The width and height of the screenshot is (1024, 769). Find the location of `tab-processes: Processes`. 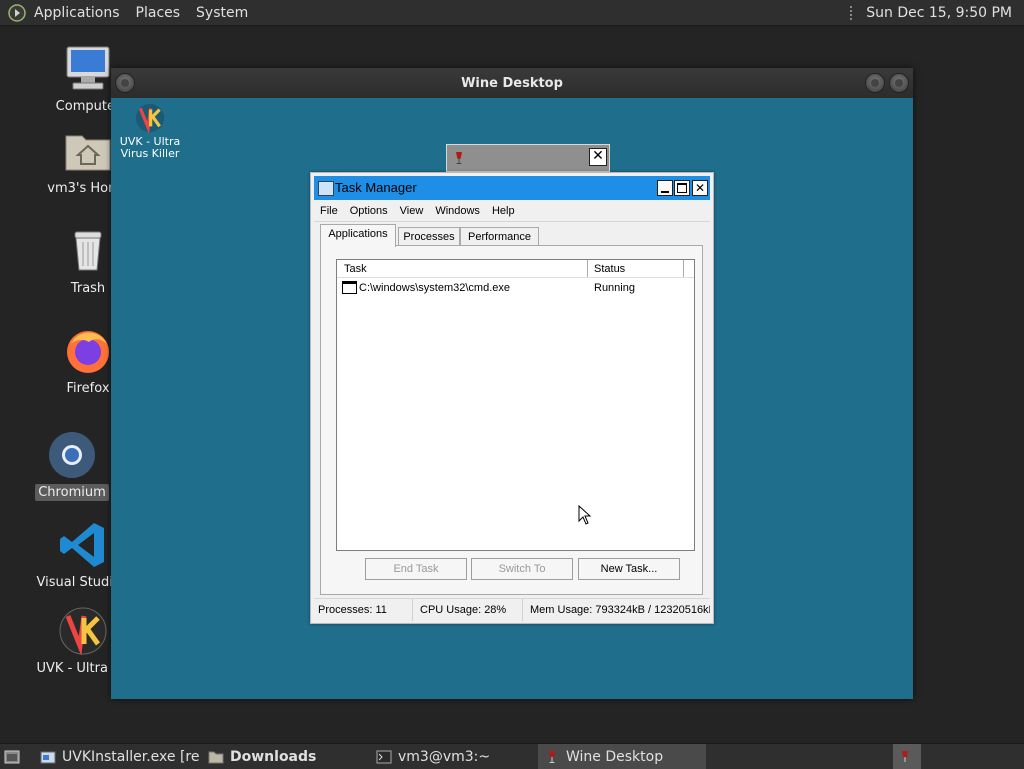

tab-processes: Processes is located at coordinates (429, 236).